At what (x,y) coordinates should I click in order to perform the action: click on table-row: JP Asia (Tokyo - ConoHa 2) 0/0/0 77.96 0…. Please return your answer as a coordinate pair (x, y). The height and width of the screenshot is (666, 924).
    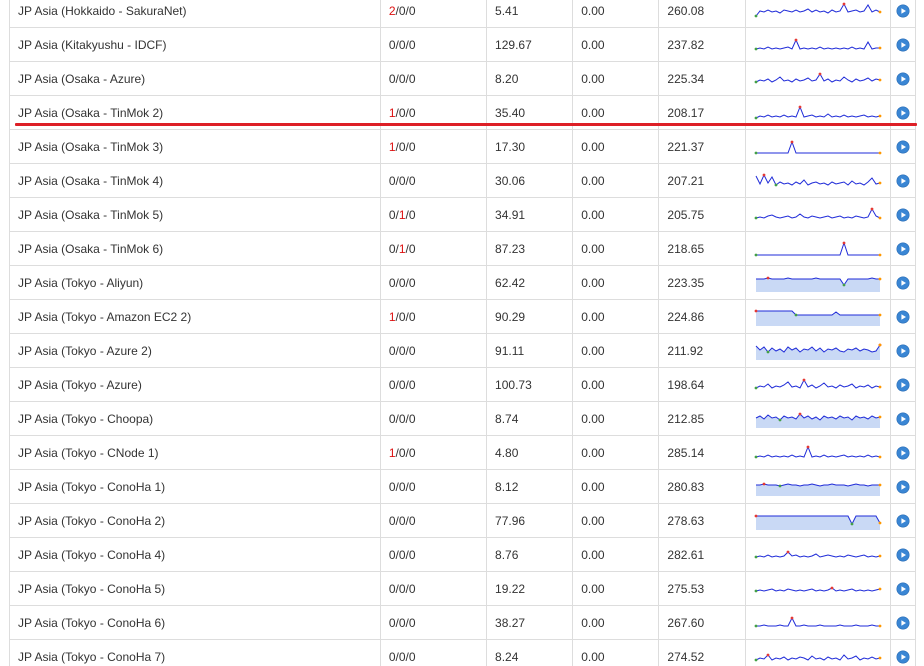
    Looking at the image, I should click on (463, 520).